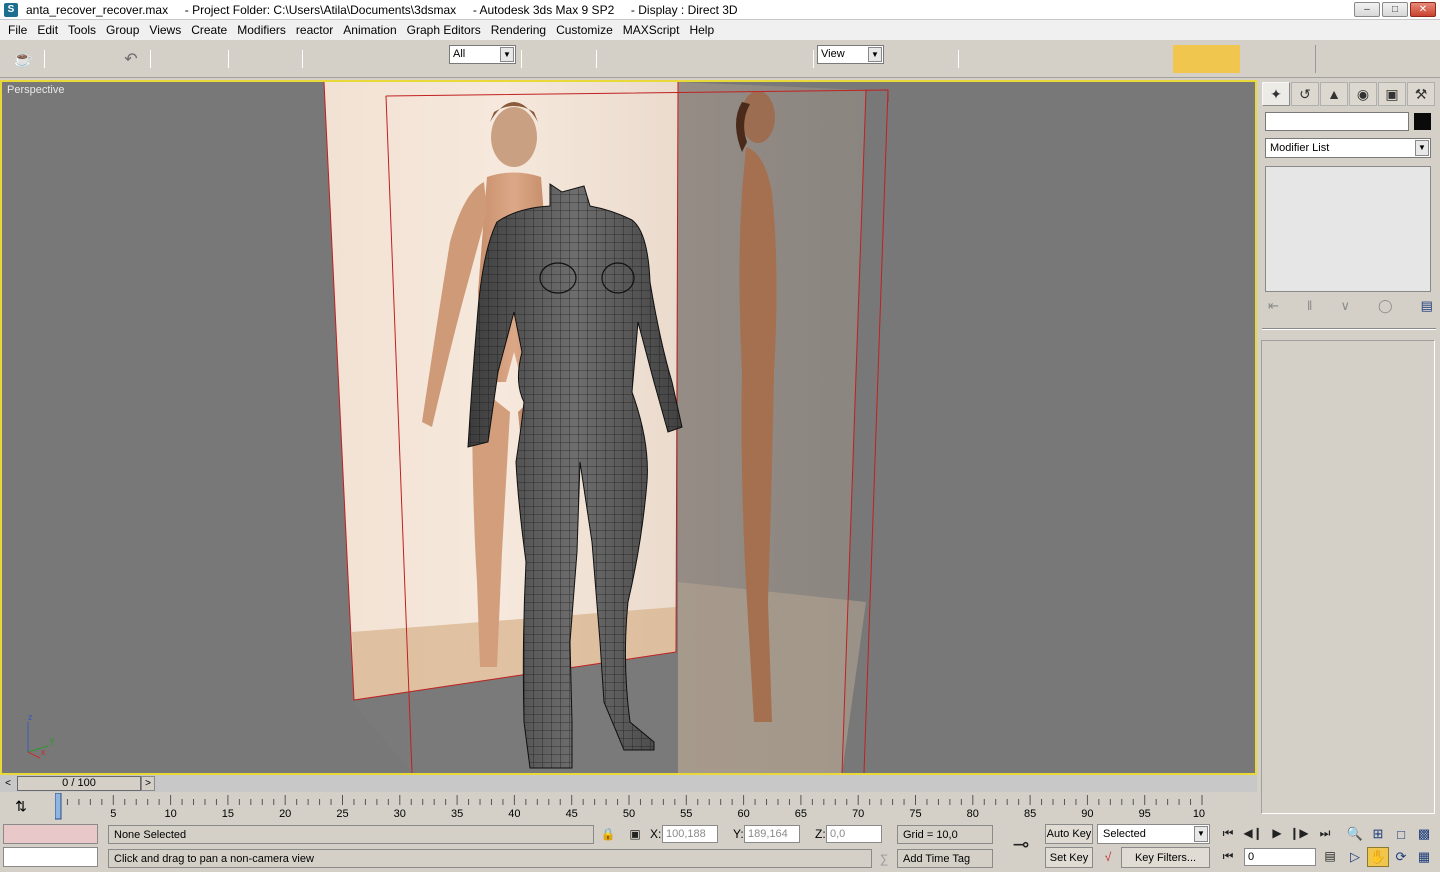 Image resolution: width=1440 pixels, height=872 pixels. Describe the element at coordinates (1385, 308) in the screenshot. I see `remove-modifier-icon: ◯` at that location.